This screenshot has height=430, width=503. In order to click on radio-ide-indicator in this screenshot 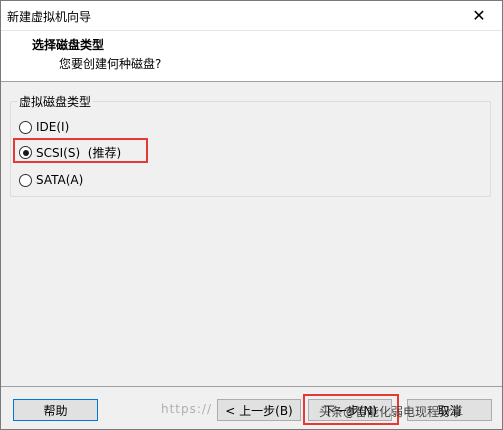, I will do `click(25, 127)`.